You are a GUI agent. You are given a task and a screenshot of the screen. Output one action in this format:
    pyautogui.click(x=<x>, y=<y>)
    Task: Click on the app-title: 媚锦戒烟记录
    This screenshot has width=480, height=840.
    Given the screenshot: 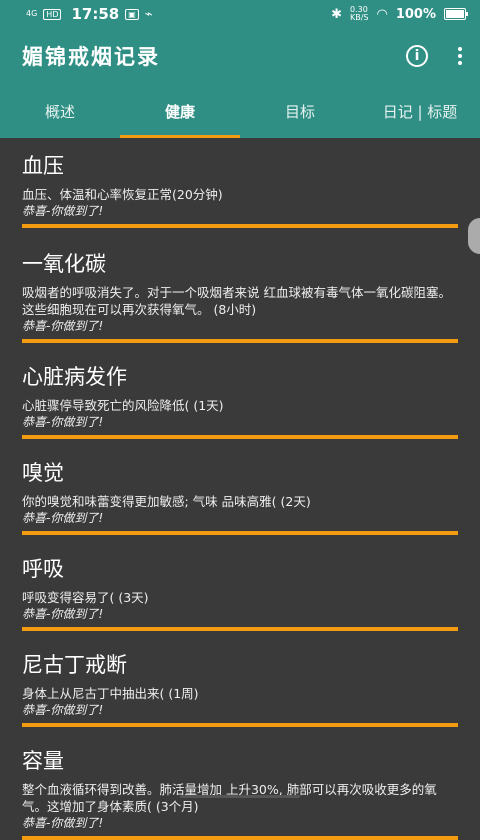 What is the action you would take?
    pyautogui.click(x=91, y=56)
    